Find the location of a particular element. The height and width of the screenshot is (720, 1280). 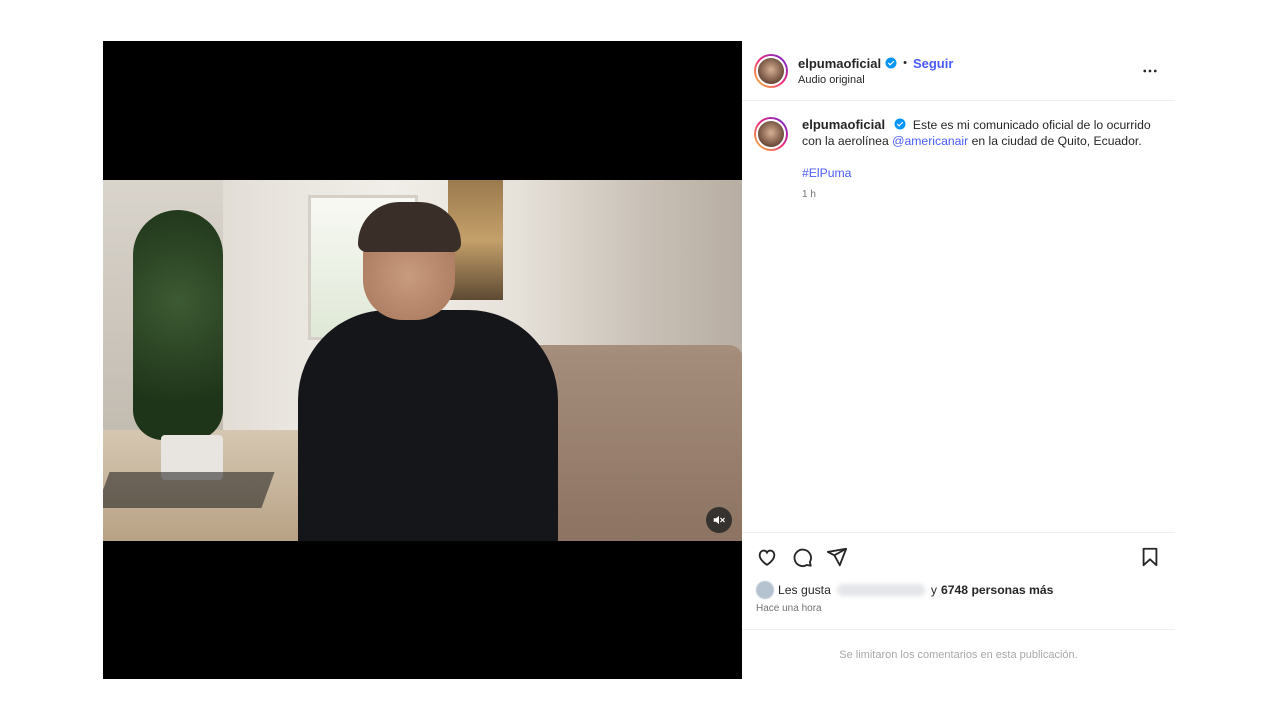

muted-speaker-icon is located at coordinates (719, 520).